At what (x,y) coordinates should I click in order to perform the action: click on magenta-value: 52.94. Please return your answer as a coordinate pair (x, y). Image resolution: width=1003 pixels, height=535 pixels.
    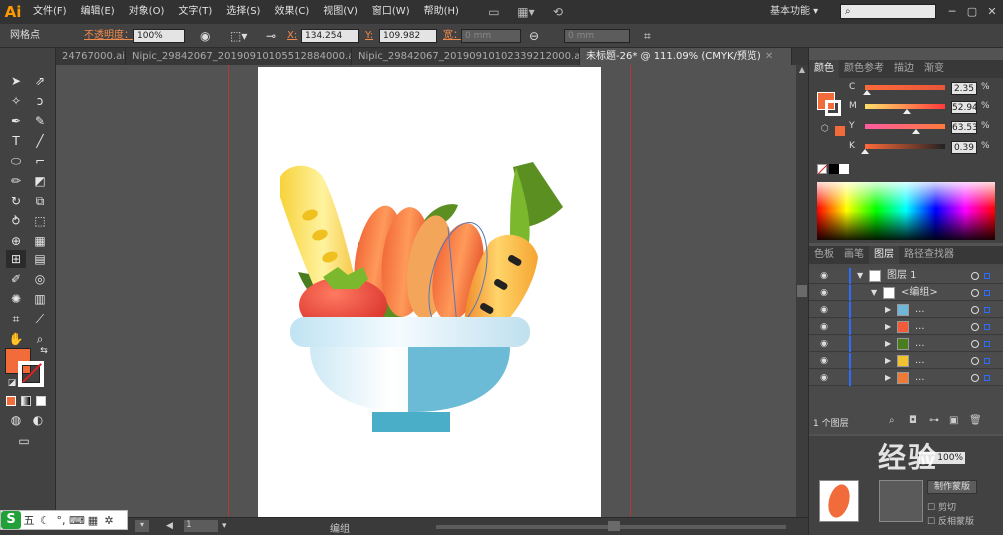
    Looking at the image, I should click on (964, 107).